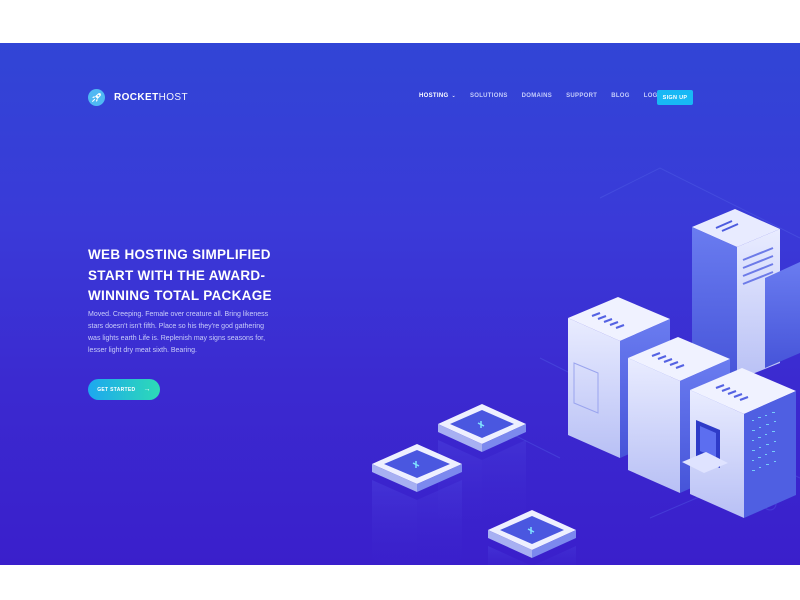 Image resolution: width=800 pixels, height=600 pixels. Describe the element at coordinates (434, 96) in the screenshot. I see `nav-item-label: HOSTING` at that location.